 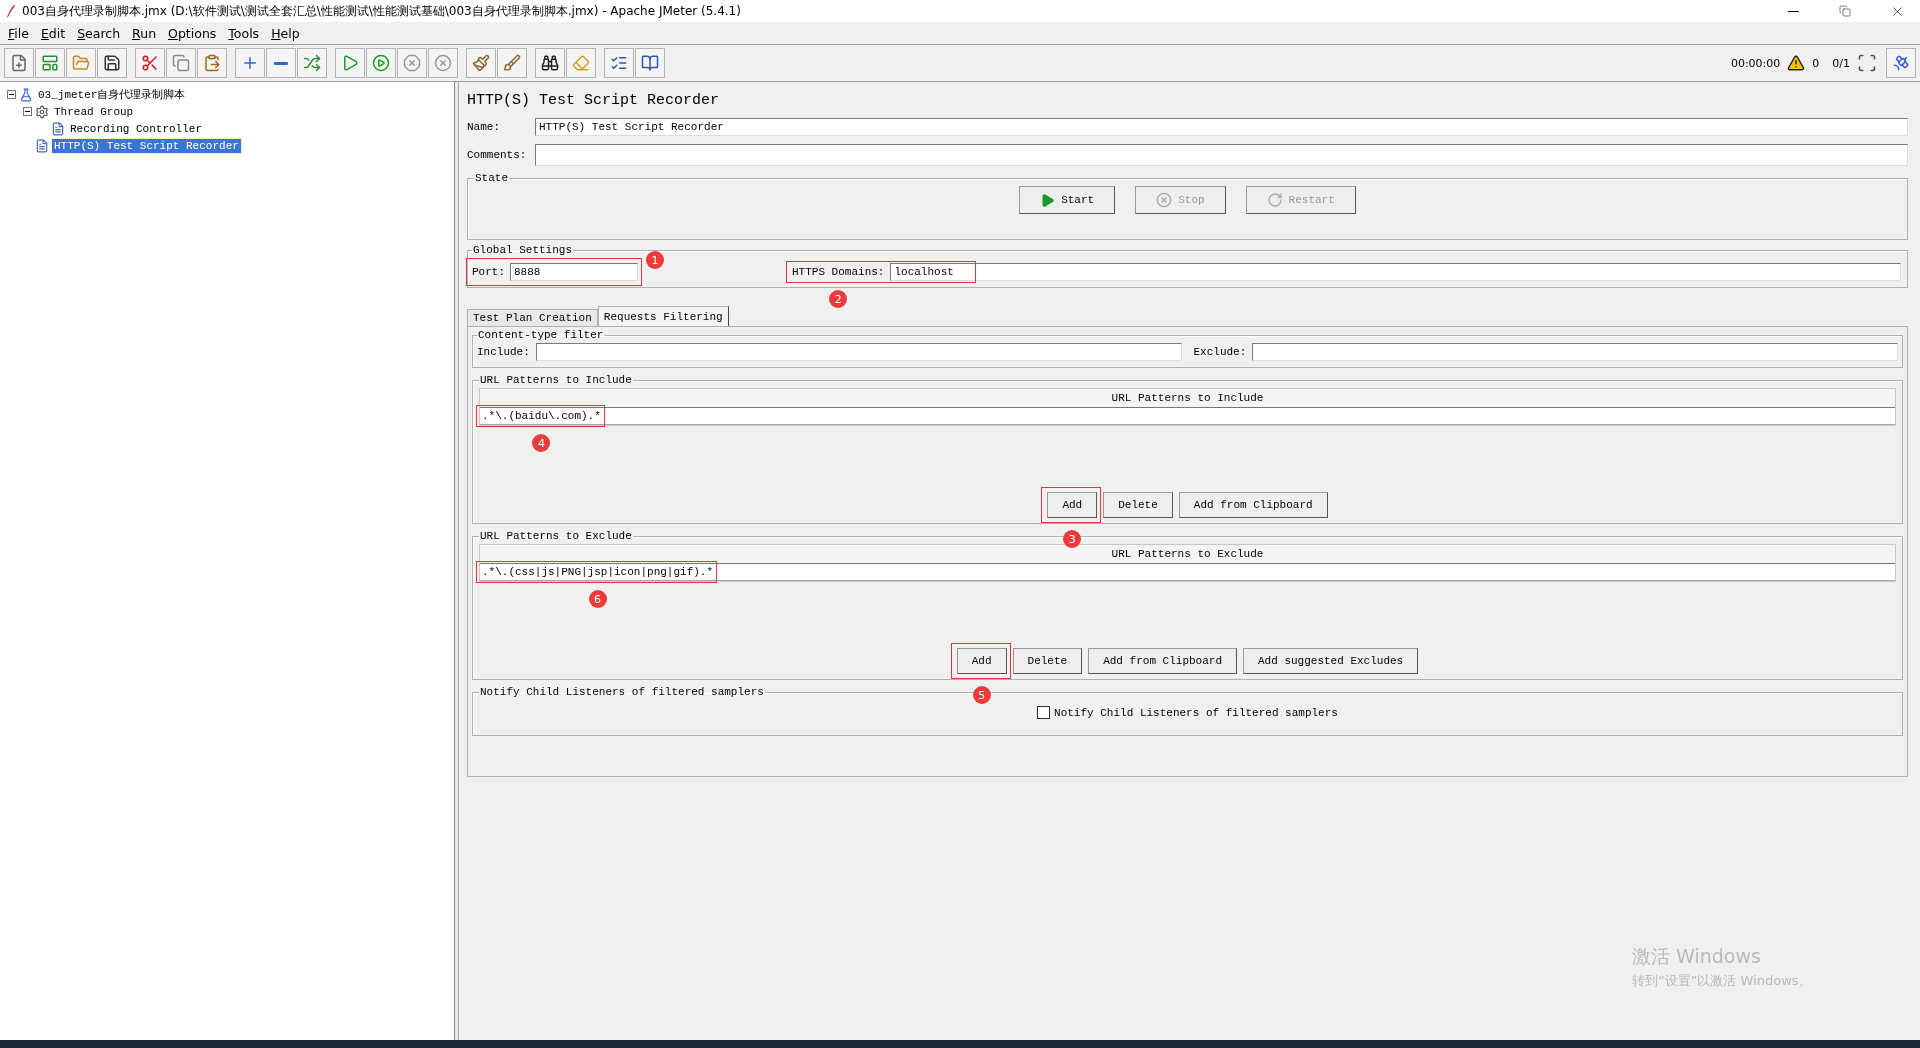 What do you see at coordinates (144, 33) in the screenshot?
I see `menu-item: Run` at bounding box center [144, 33].